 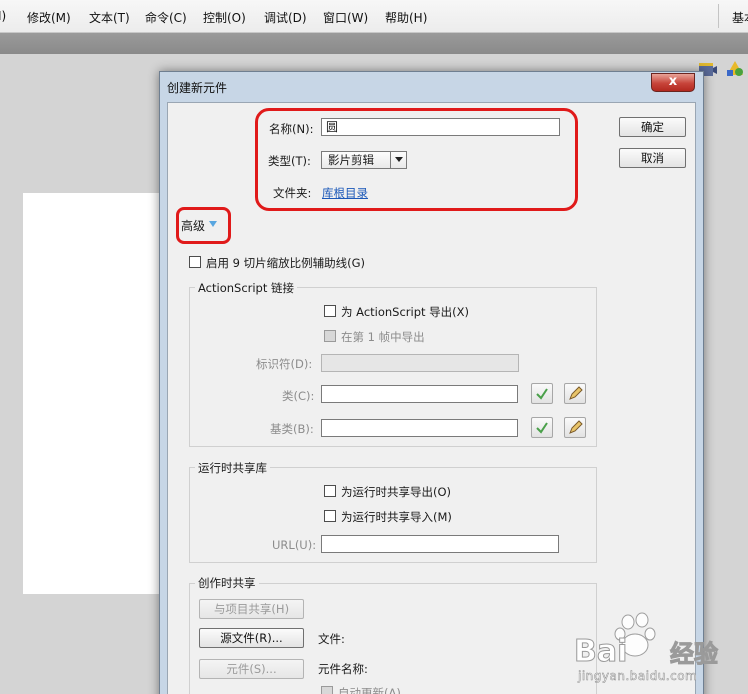 What do you see at coordinates (406, 17) in the screenshot?
I see `menu-help: 帮助(H)` at bounding box center [406, 17].